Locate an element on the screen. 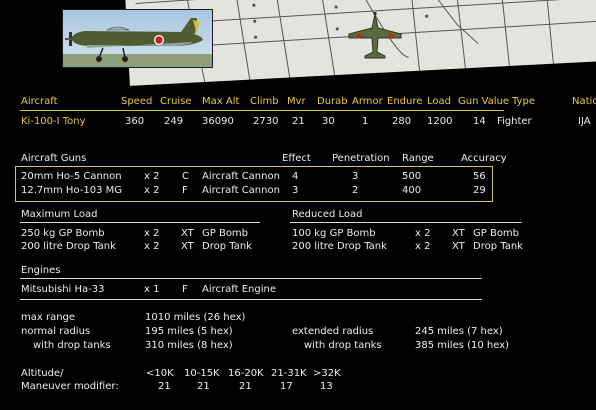  col-header-load: Load is located at coordinates (439, 101).